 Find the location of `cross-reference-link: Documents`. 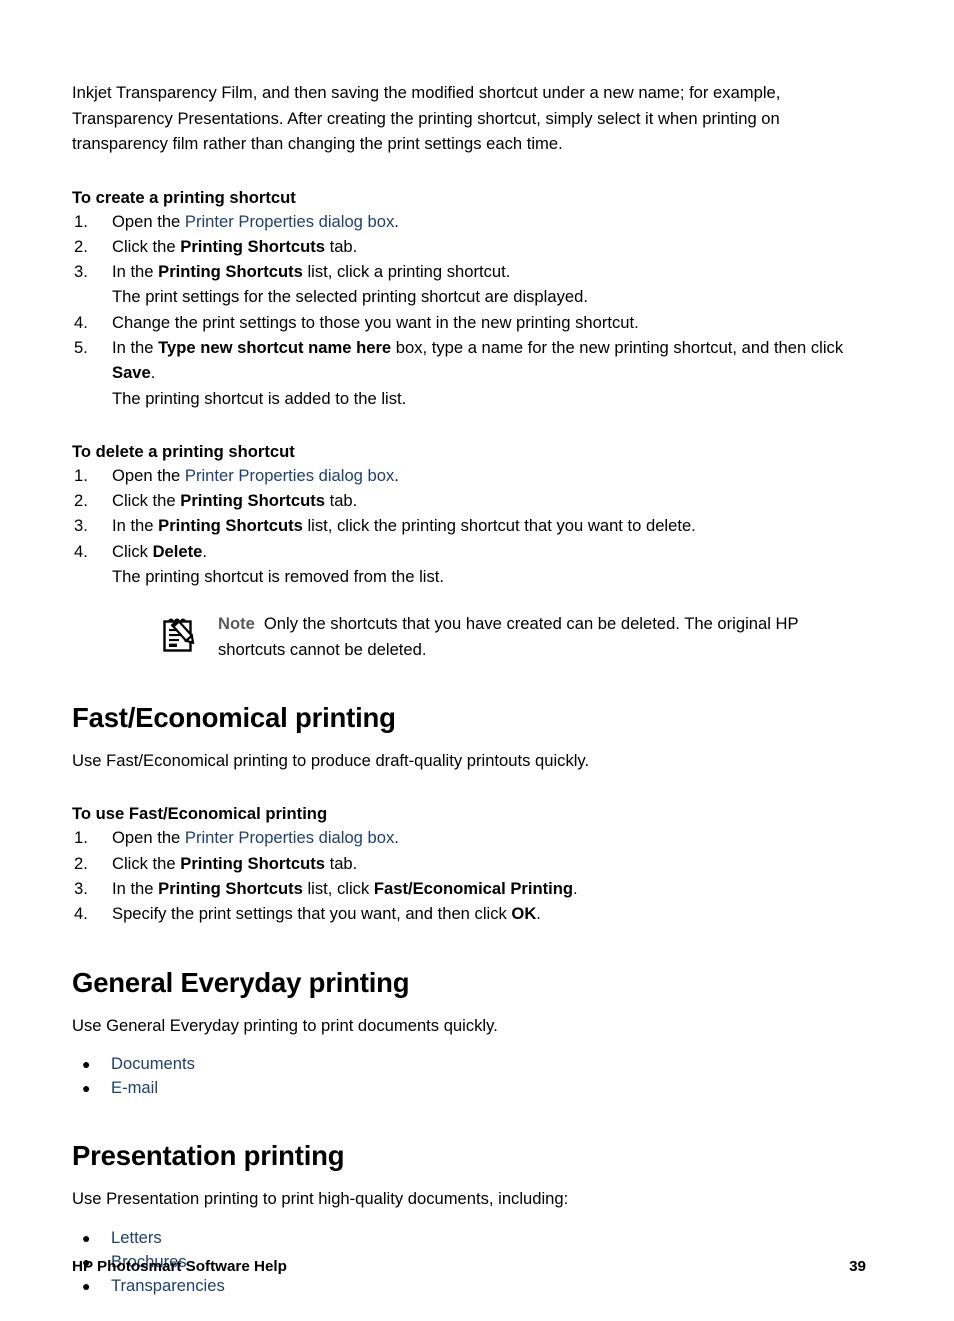

cross-reference-link: Documents is located at coordinates (153, 1063).